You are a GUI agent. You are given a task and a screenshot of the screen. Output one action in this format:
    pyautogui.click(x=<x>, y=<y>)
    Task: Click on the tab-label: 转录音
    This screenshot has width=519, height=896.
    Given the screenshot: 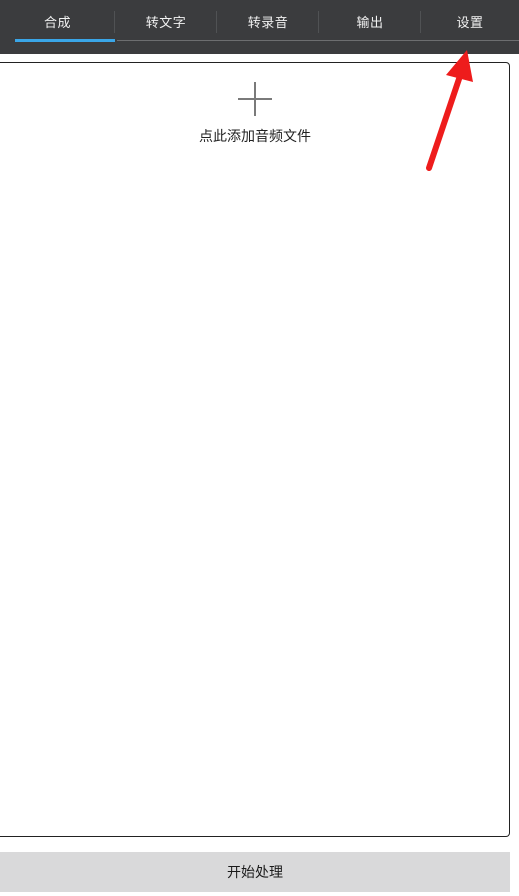 What is the action you would take?
    pyautogui.click(x=268, y=23)
    